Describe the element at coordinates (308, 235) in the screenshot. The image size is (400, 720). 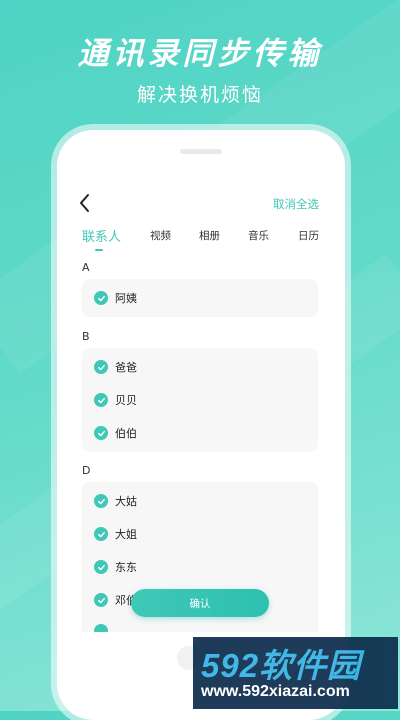
I see `tab-calendar: 日历` at that location.